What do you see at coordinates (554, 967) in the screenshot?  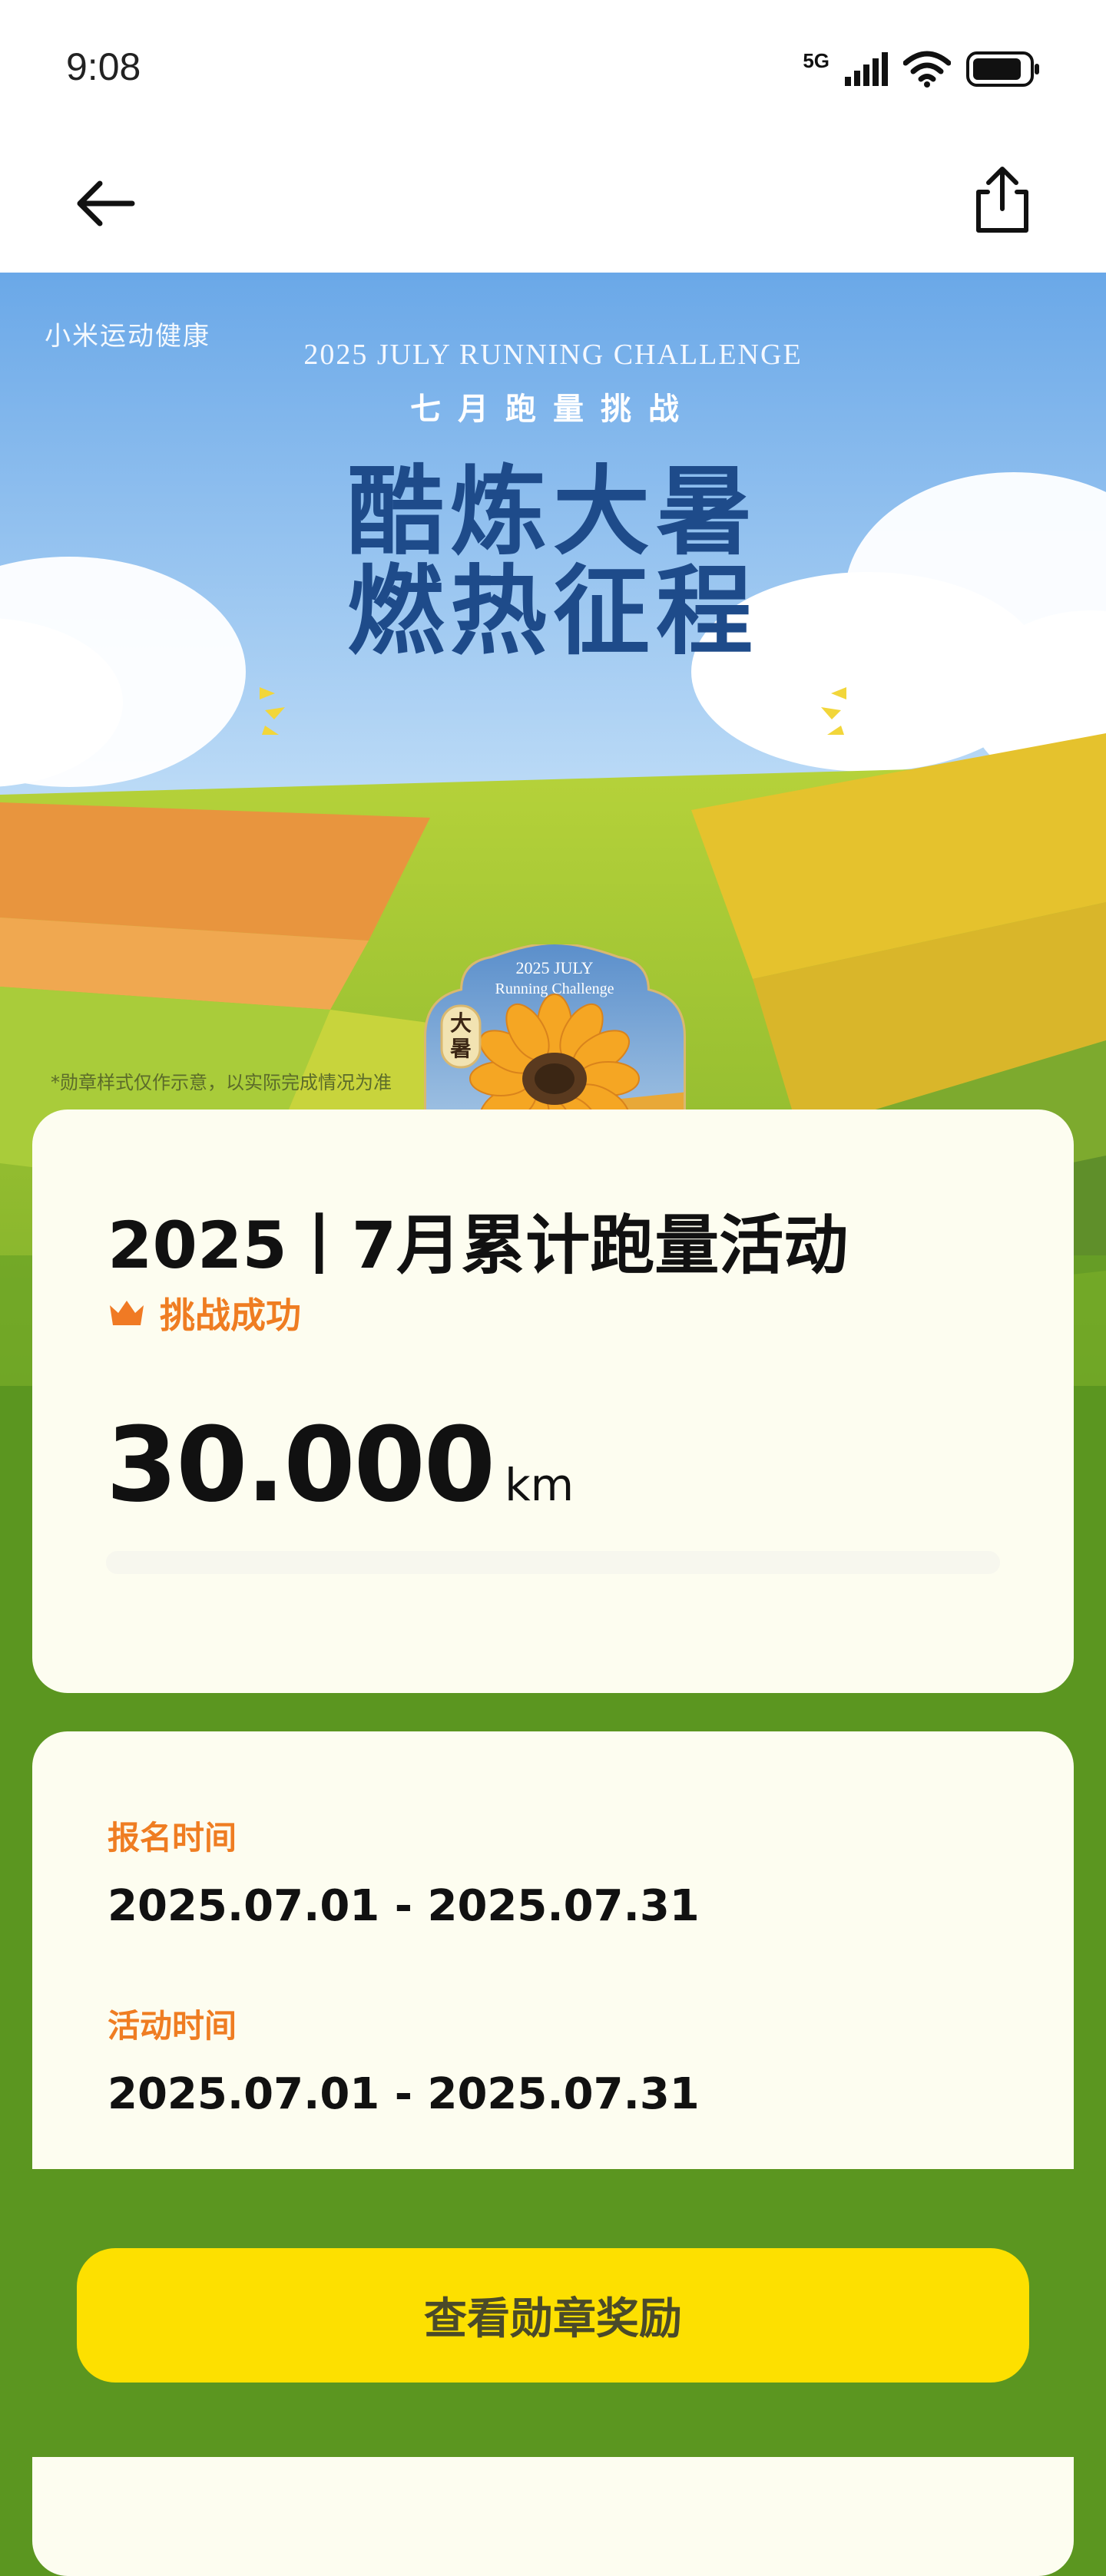 I see `medal-top-text-1: 2025 JULY` at bounding box center [554, 967].